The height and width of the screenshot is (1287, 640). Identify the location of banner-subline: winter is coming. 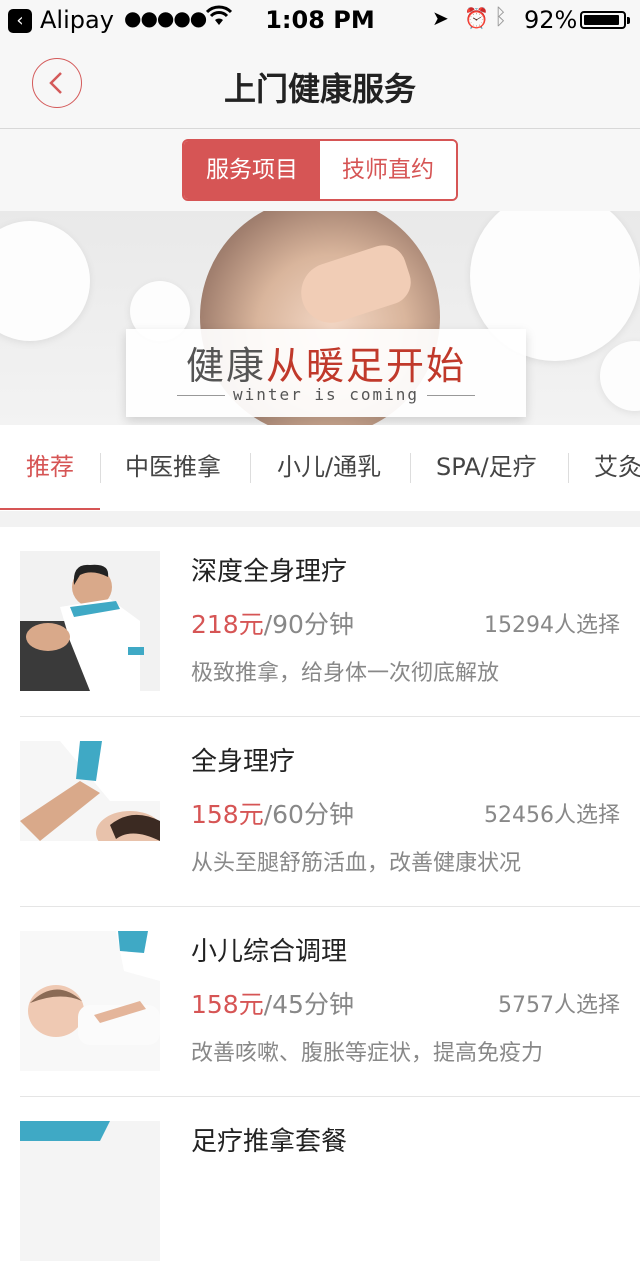
(326, 394).